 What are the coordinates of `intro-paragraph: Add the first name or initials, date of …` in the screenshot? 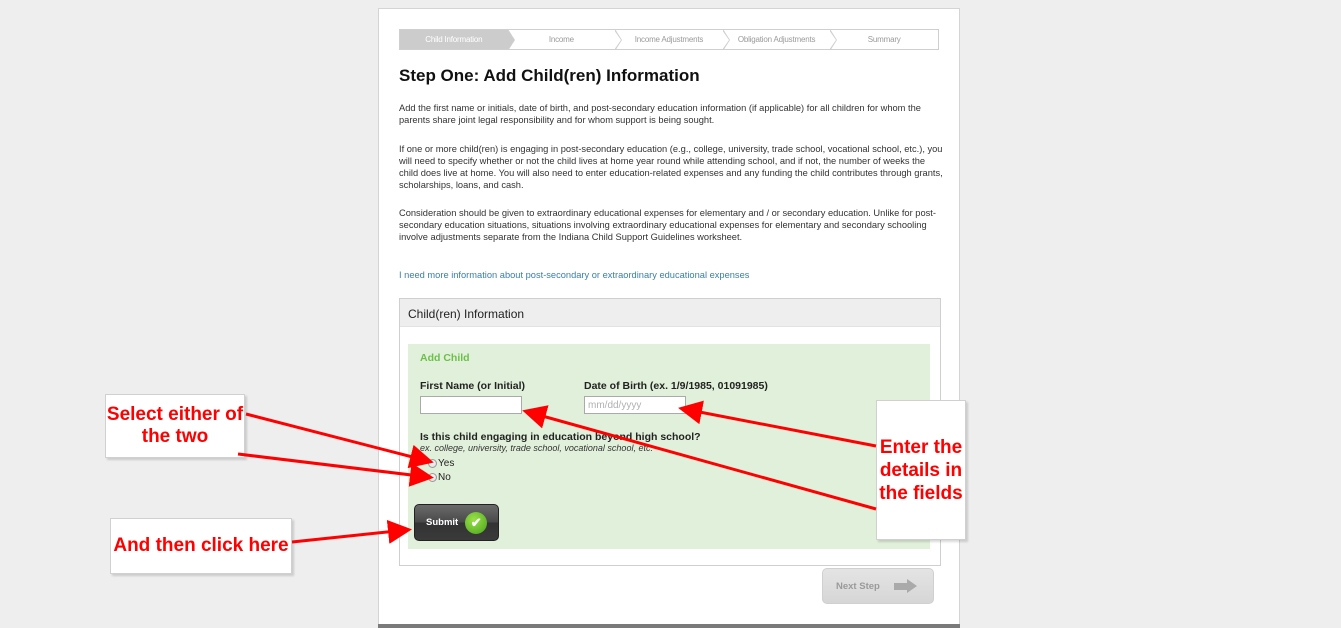 It's located at (660, 114).